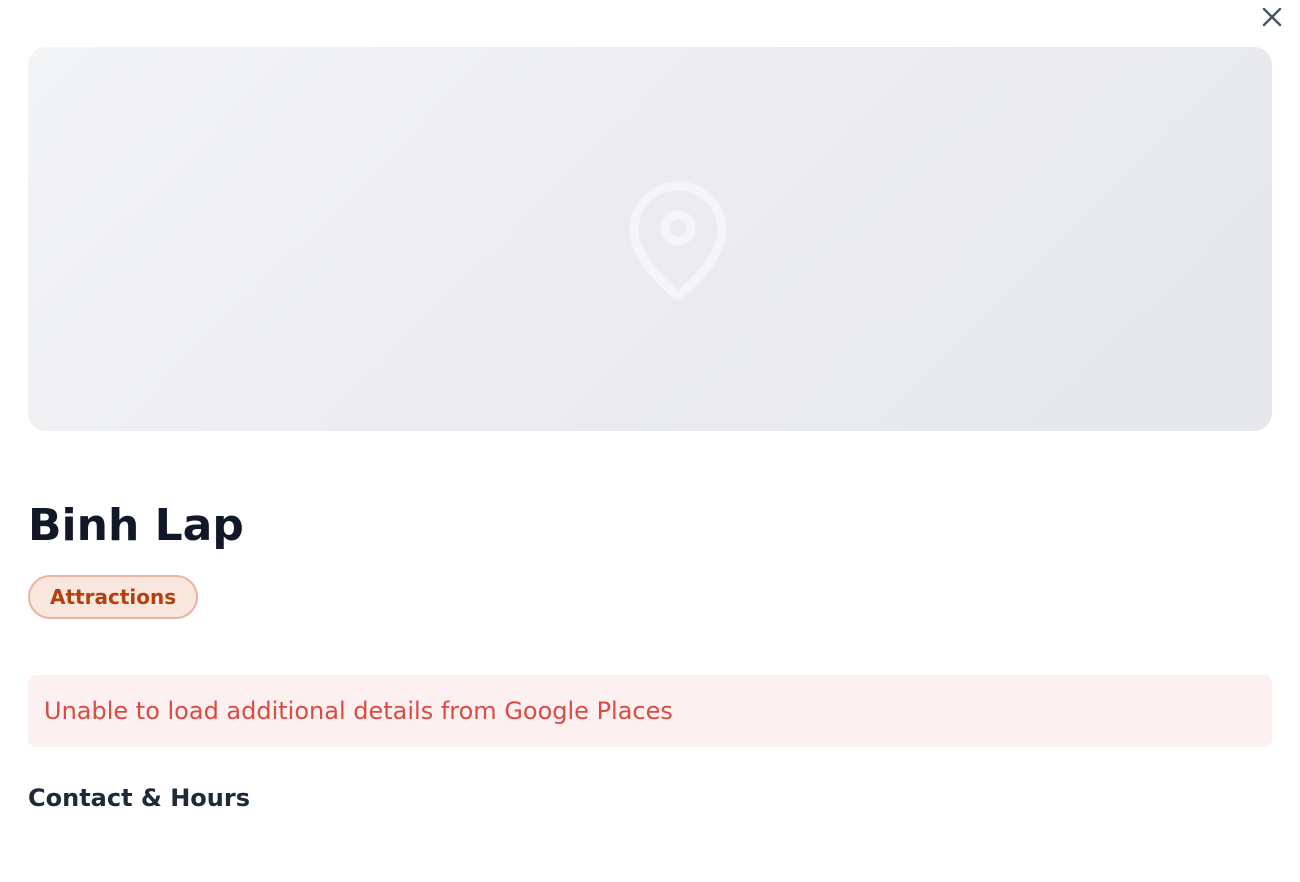 The width and height of the screenshot is (1300, 882). I want to click on close-button, so click(1272, 17).